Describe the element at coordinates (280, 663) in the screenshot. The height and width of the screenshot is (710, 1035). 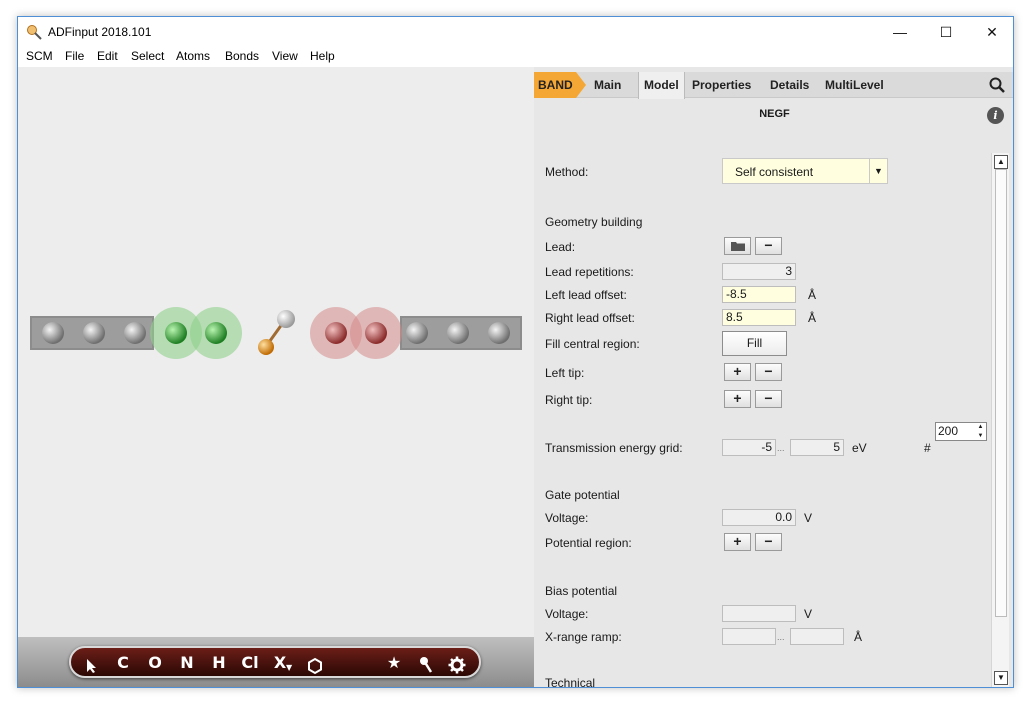
I see `dummy-atom-tool: X` at that location.